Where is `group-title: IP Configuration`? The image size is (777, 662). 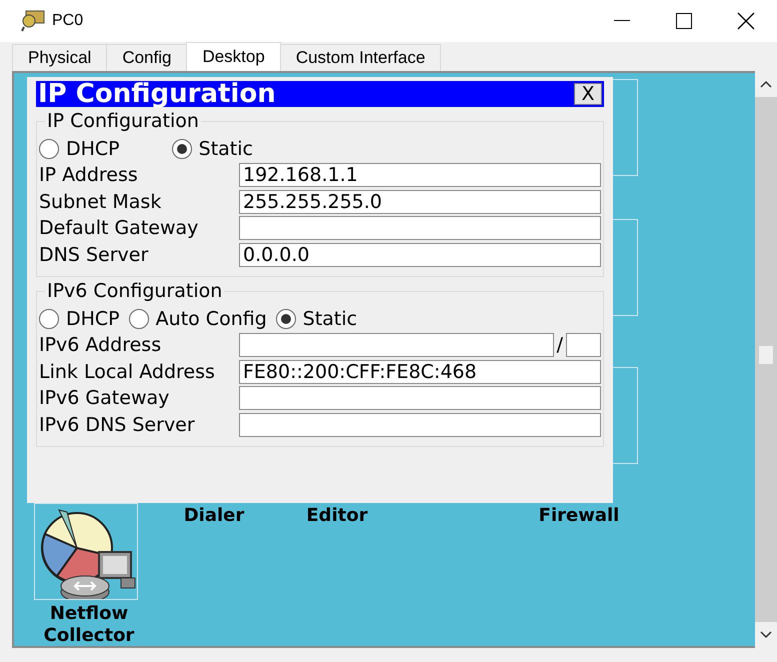 group-title: IP Configuration is located at coordinates (123, 121).